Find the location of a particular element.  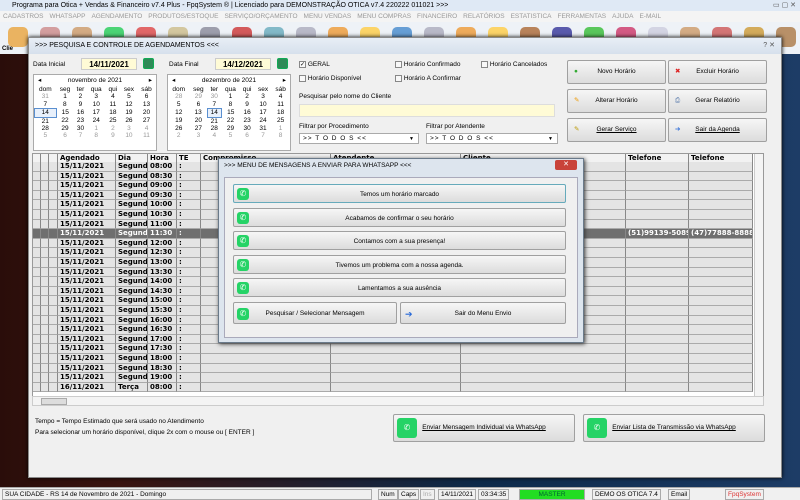

menu-item: AGENDAMENTO is located at coordinates (116, 16).